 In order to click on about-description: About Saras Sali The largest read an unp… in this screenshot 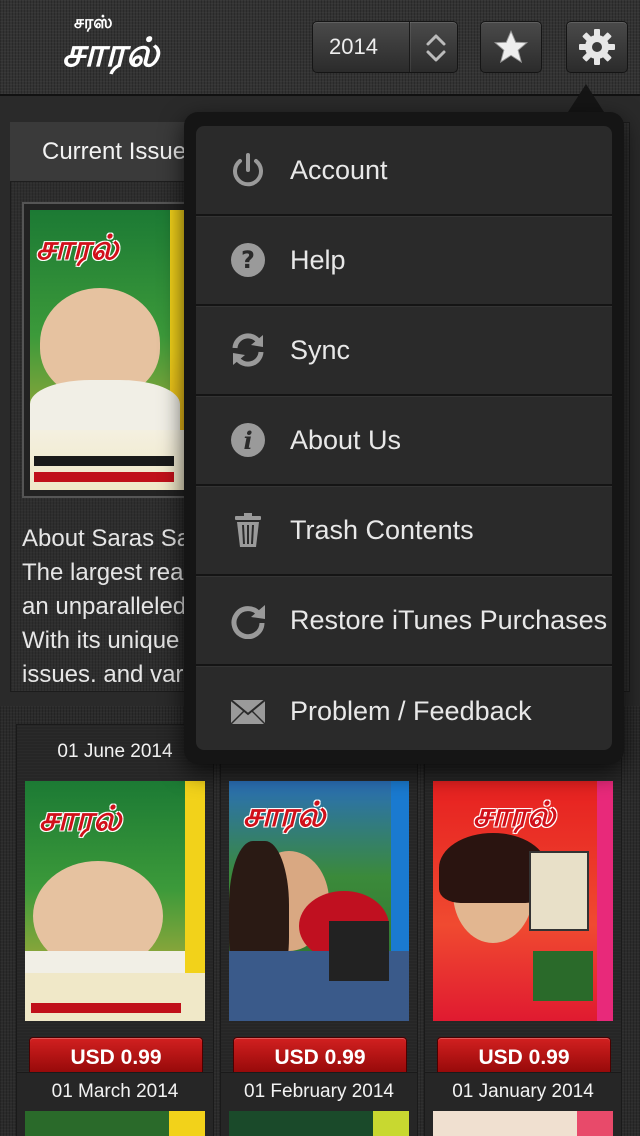, I will do `click(107, 602)`.